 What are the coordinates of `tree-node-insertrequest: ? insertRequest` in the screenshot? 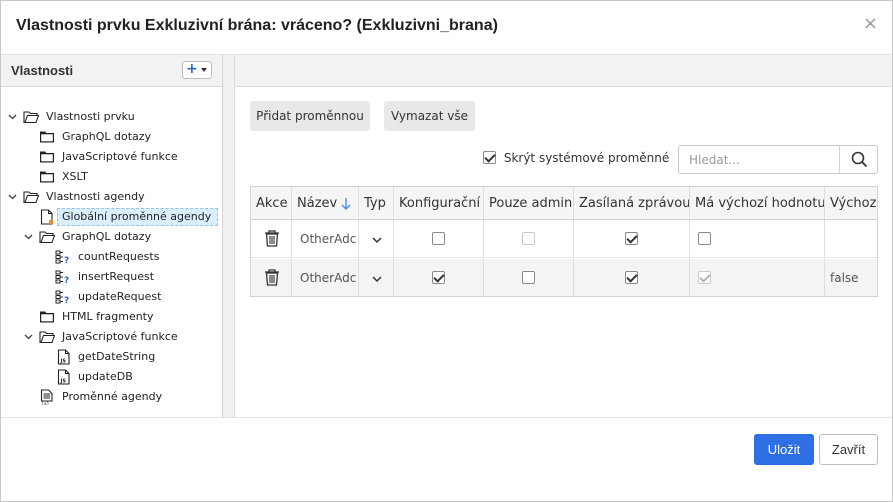 It's located at (111, 277).